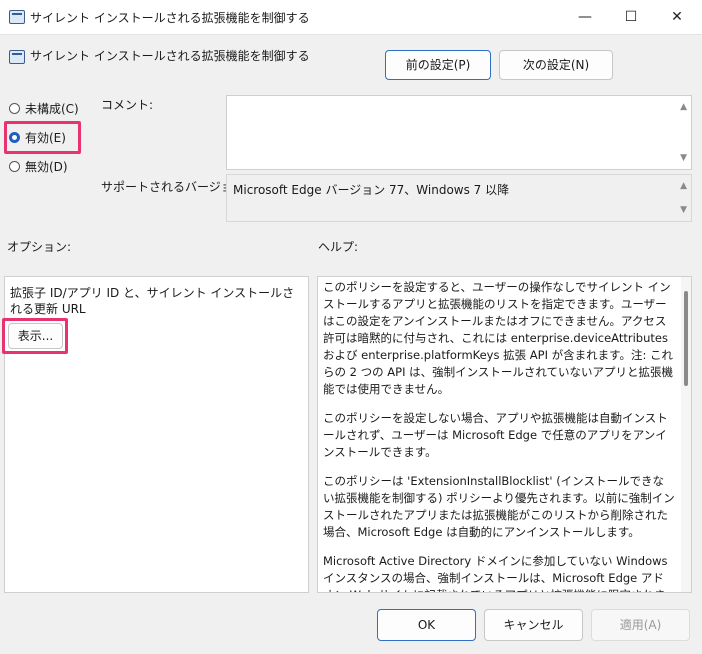 Image resolution: width=702 pixels, height=654 pixels. What do you see at coordinates (686, 434) in the screenshot?
I see `help-scrollbar` at bounding box center [686, 434].